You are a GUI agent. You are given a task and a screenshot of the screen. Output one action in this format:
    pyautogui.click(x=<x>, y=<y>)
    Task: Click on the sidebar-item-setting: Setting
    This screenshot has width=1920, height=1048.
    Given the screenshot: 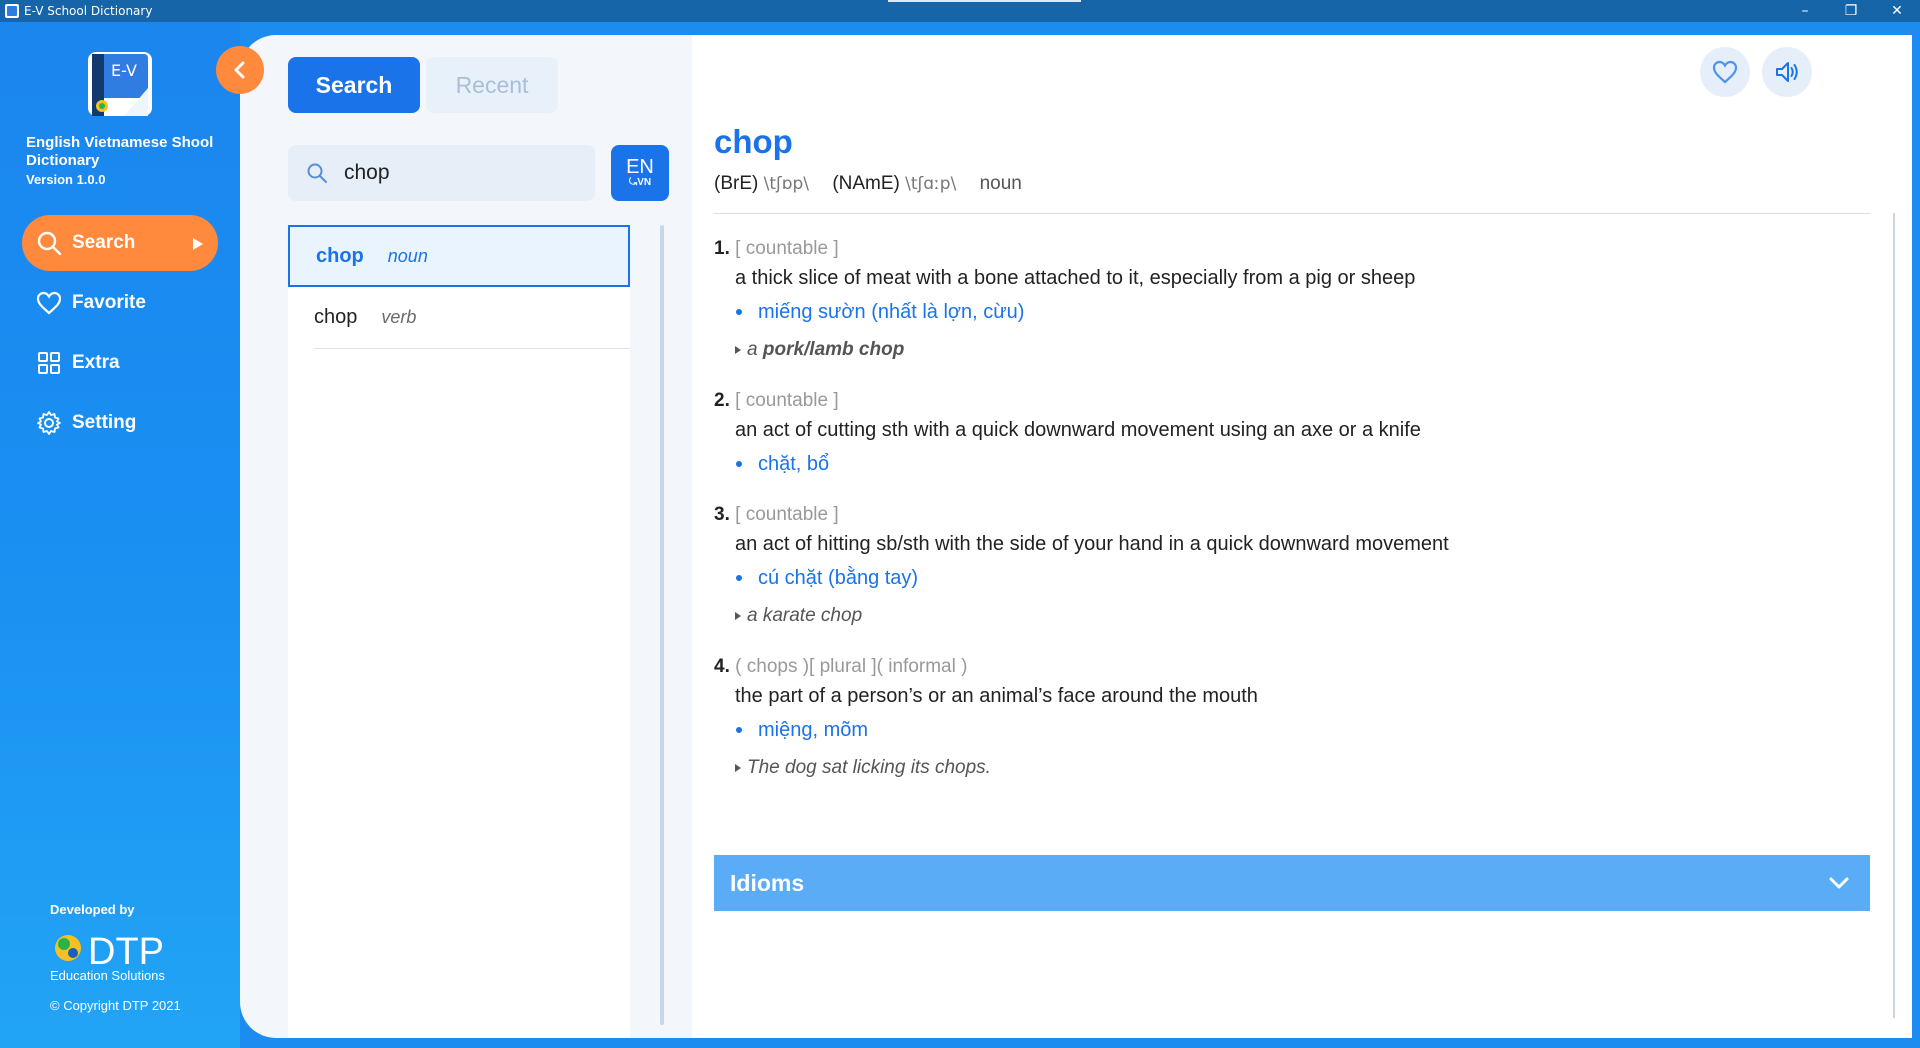 What is the action you would take?
    pyautogui.click(x=120, y=423)
    